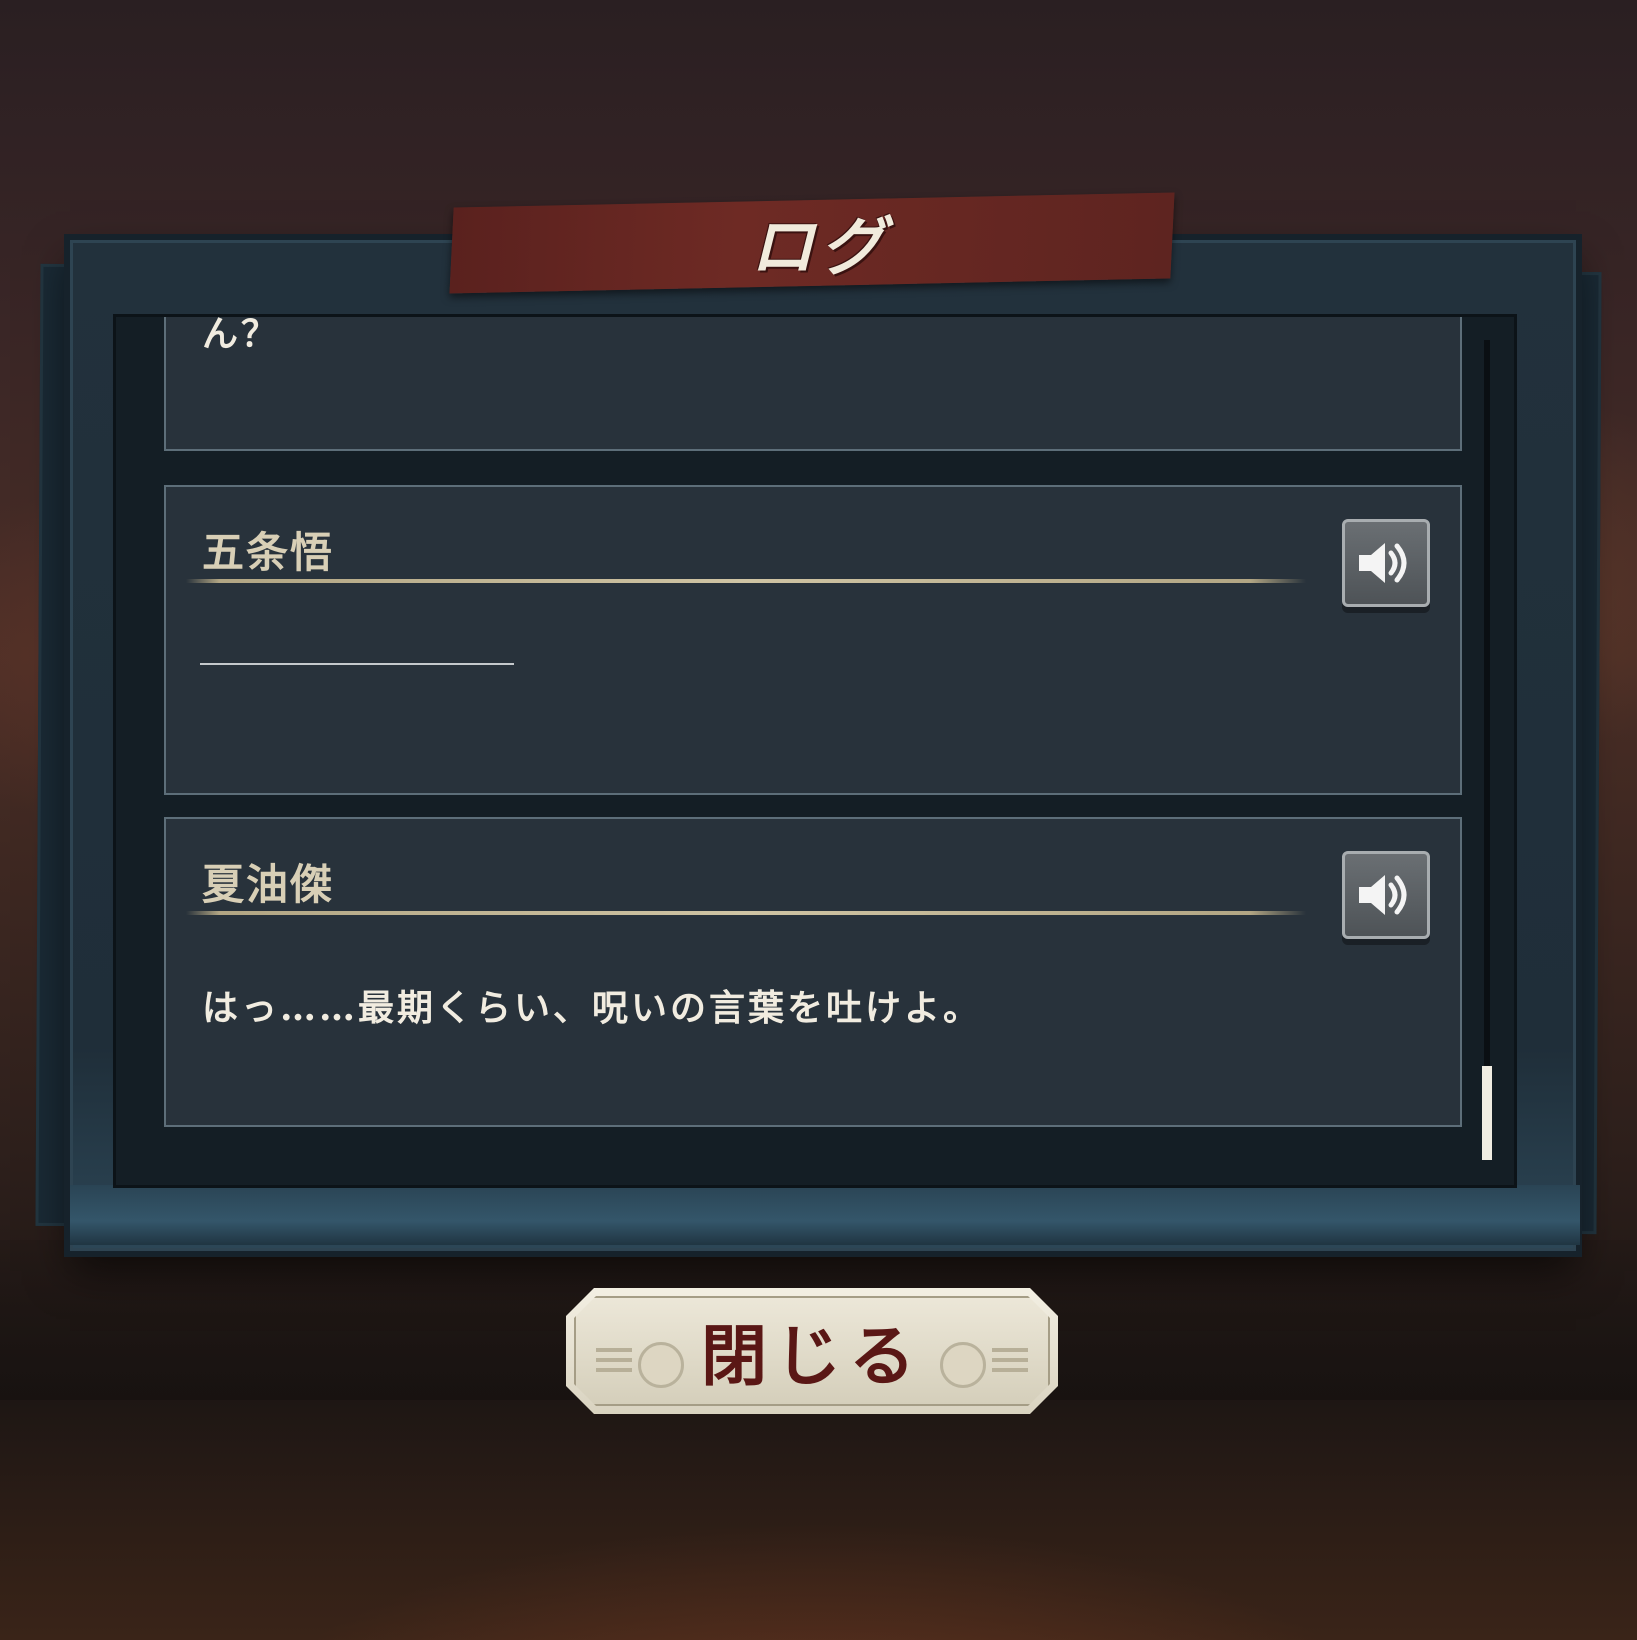 The image size is (1637, 1640). What do you see at coordinates (820, 247) in the screenshot?
I see `window-title: ログ` at bounding box center [820, 247].